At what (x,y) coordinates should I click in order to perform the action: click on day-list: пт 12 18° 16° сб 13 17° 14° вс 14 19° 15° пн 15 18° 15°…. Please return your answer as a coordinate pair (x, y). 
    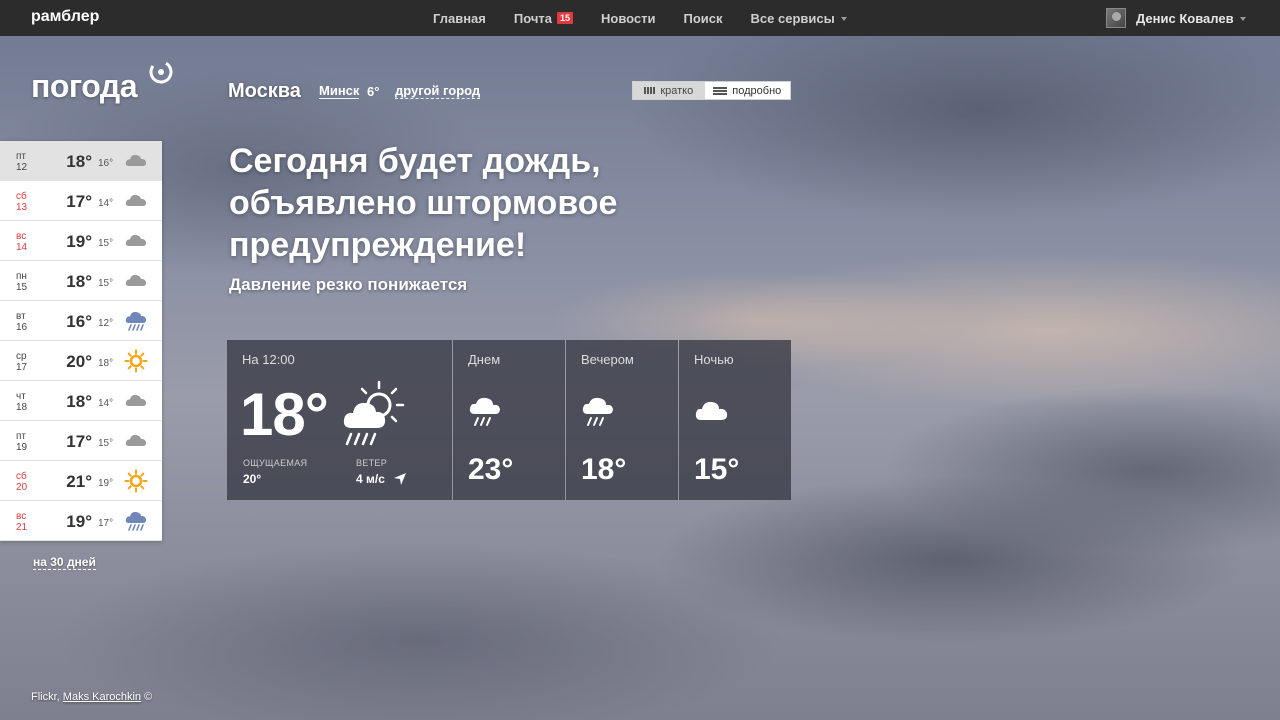
    Looking at the image, I should click on (81, 341).